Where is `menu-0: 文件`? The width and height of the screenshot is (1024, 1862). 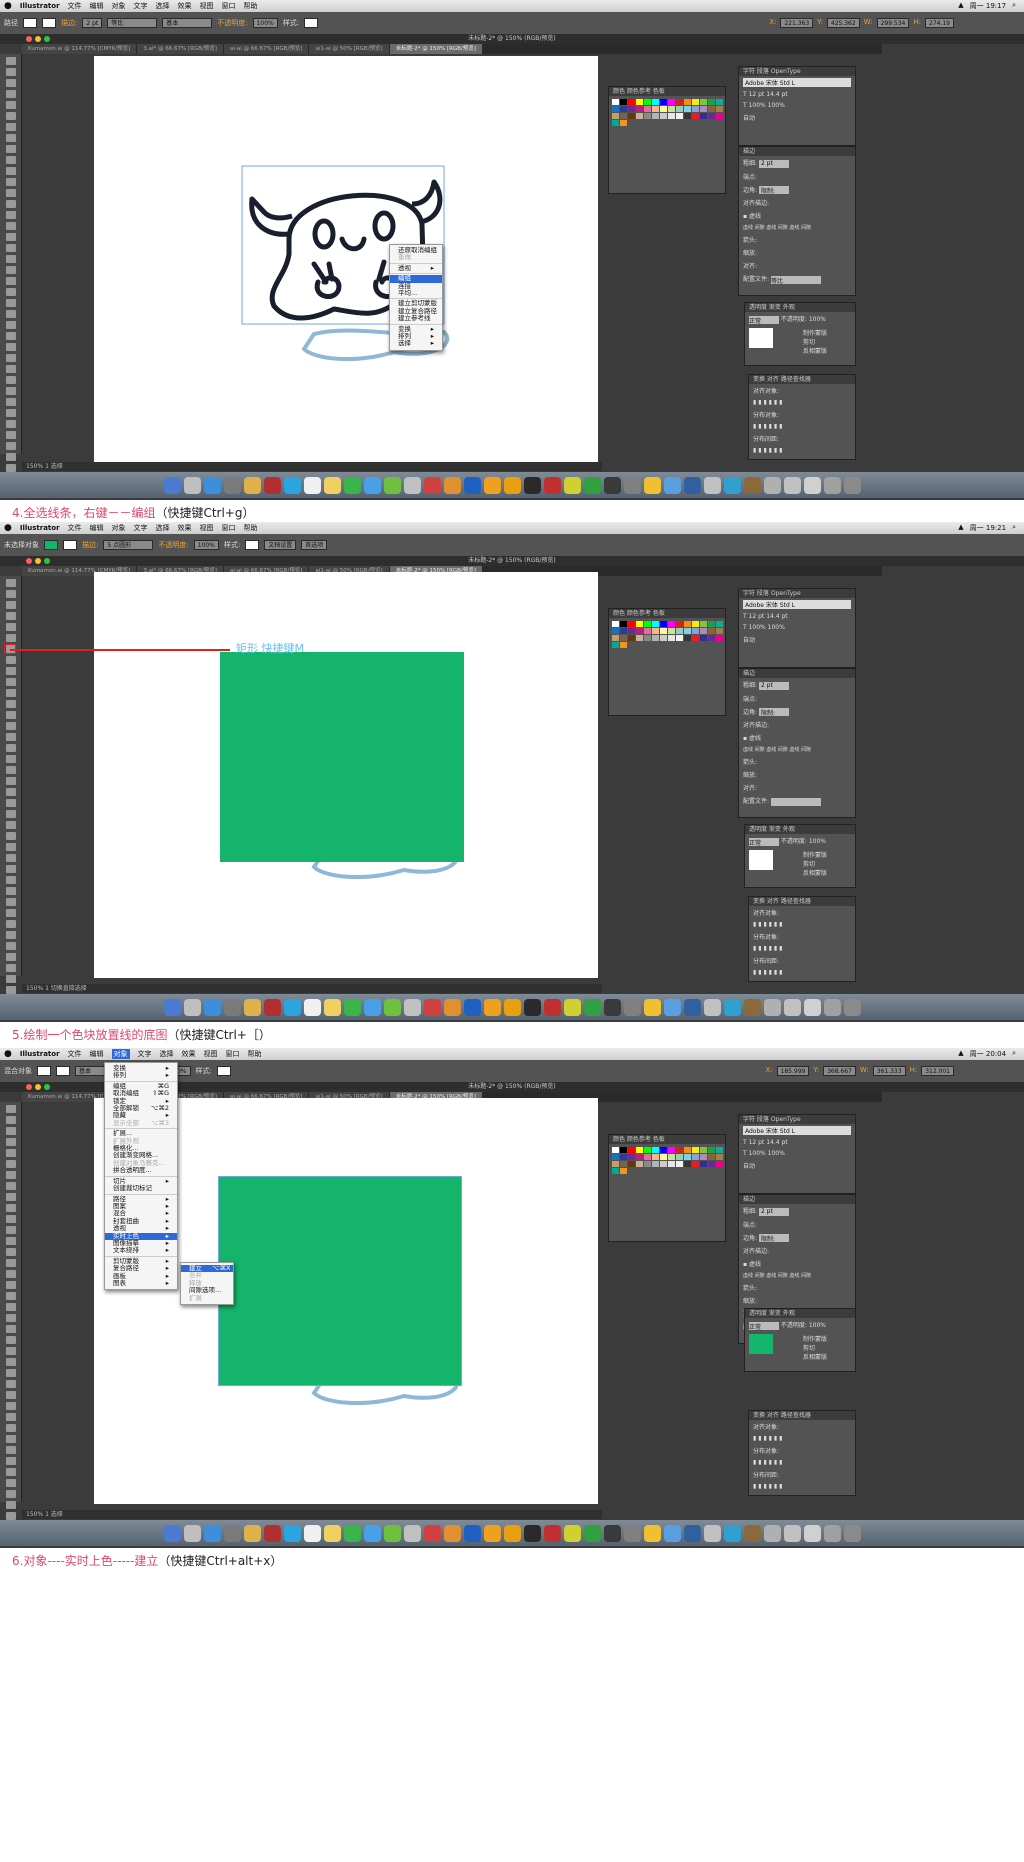 menu-0: 文件 is located at coordinates (75, 6).